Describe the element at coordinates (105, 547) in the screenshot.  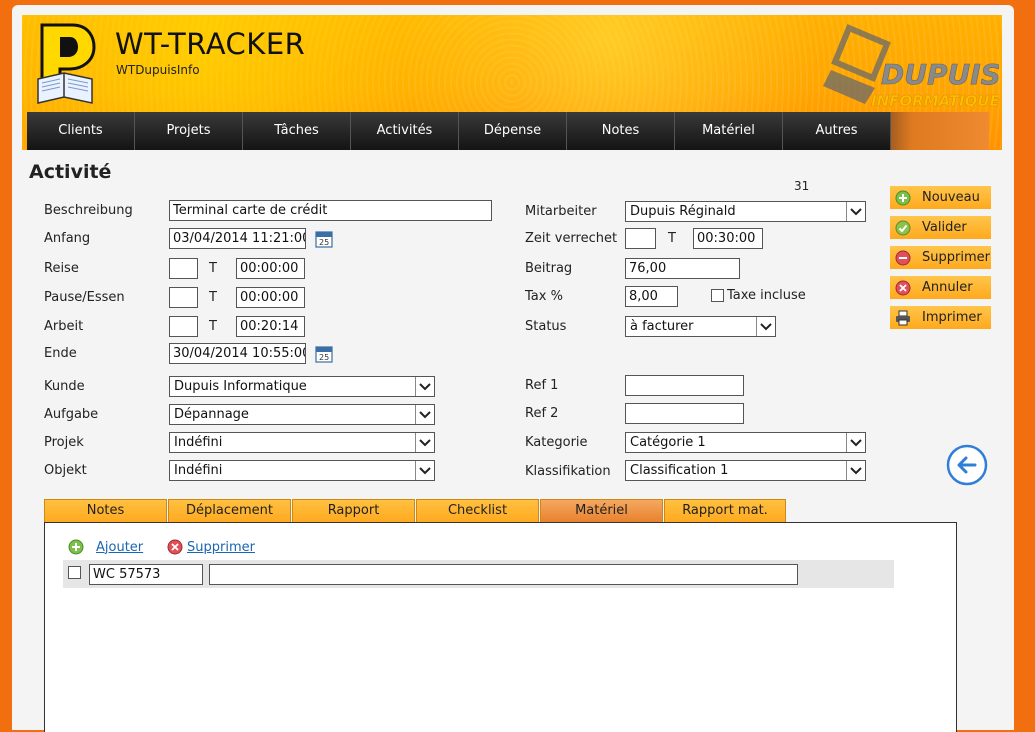
I see `ajouter-link: Ajouter` at that location.